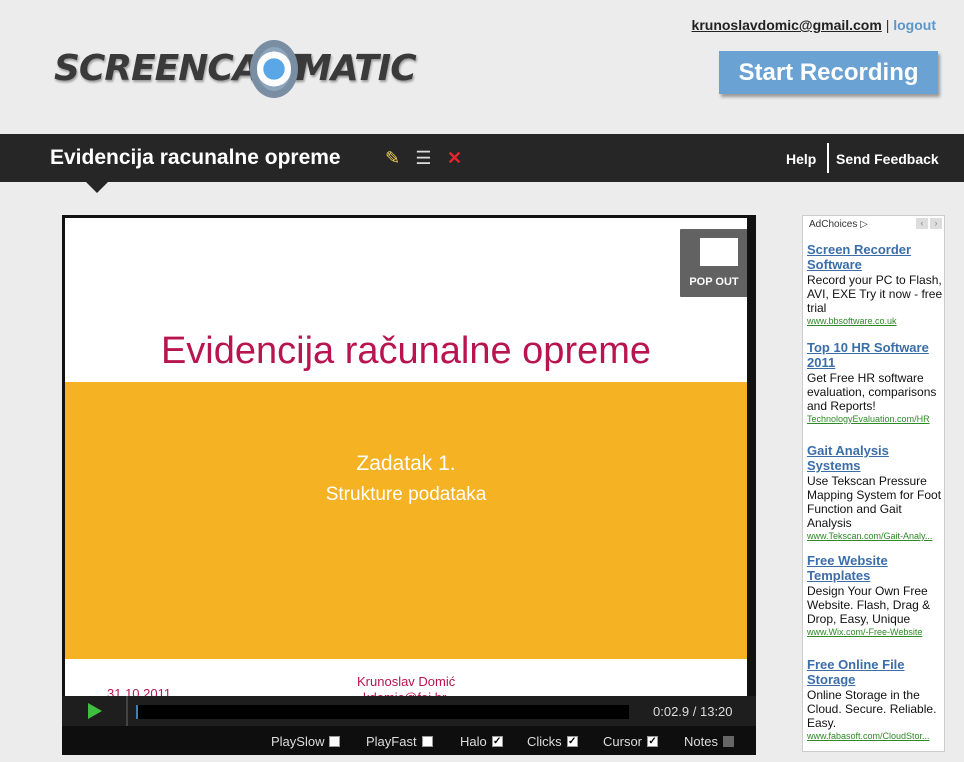 The width and height of the screenshot is (964, 762). I want to click on account-bar: krunoslavdomic@gmail.com | logout, so click(814, 25).